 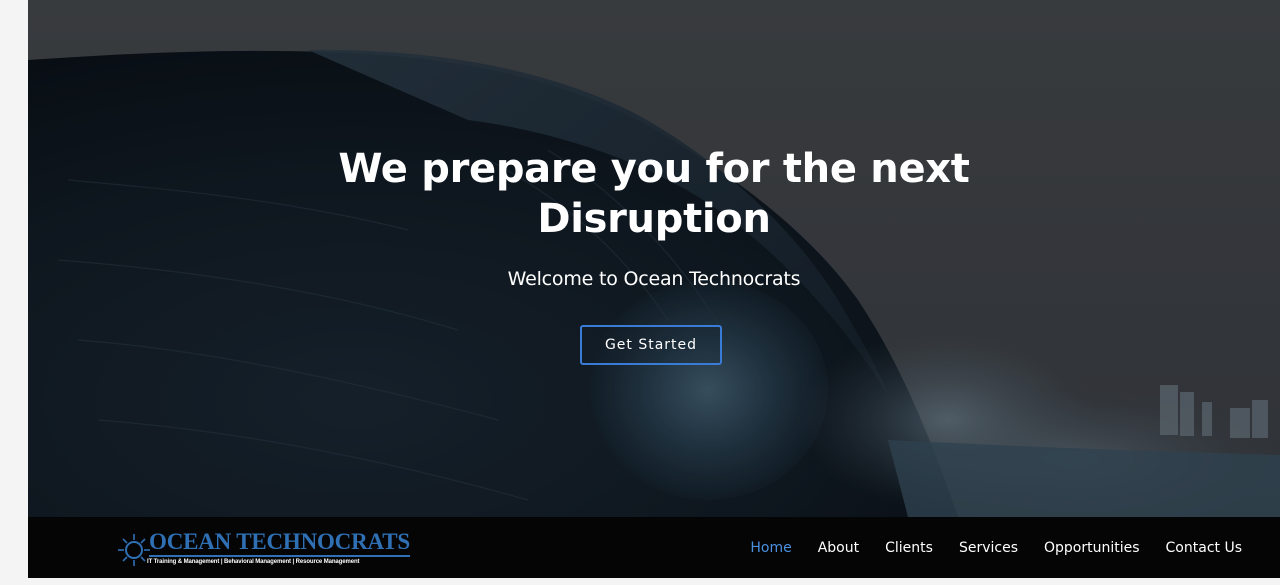 What do you see at coordinates (1092, 548) in the screenshot?
I see `nav-item-opportunities: Opportunities` at bounding box center [1092, 548].